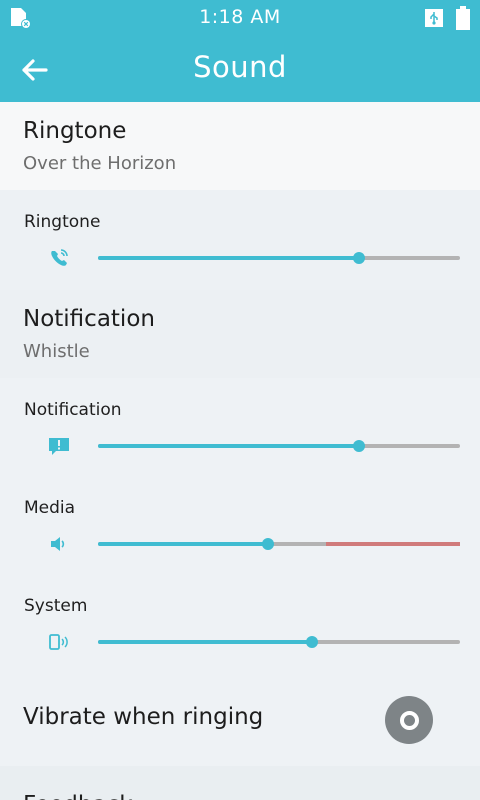 The width and height of the screenshot is (480, 800). I want to click on status-time: 1:18 AM, so click(240, 17).